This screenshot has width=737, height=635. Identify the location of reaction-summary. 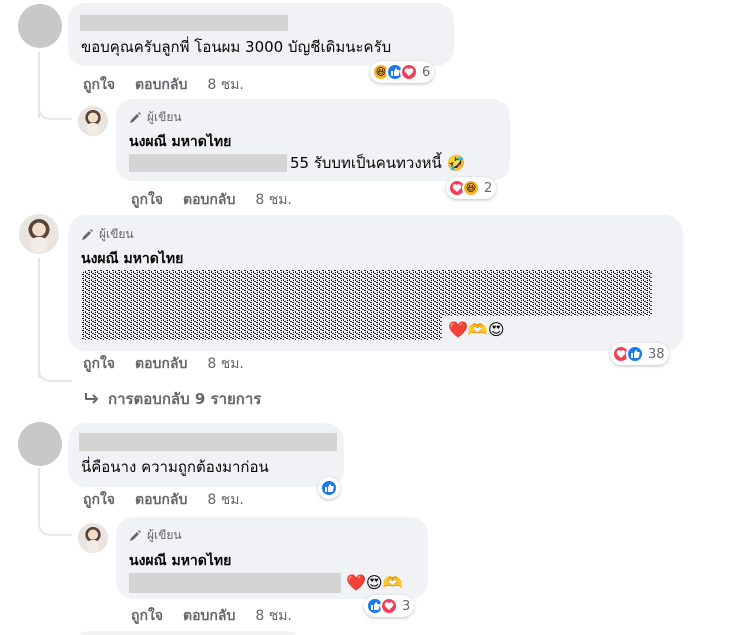
(329, 488).